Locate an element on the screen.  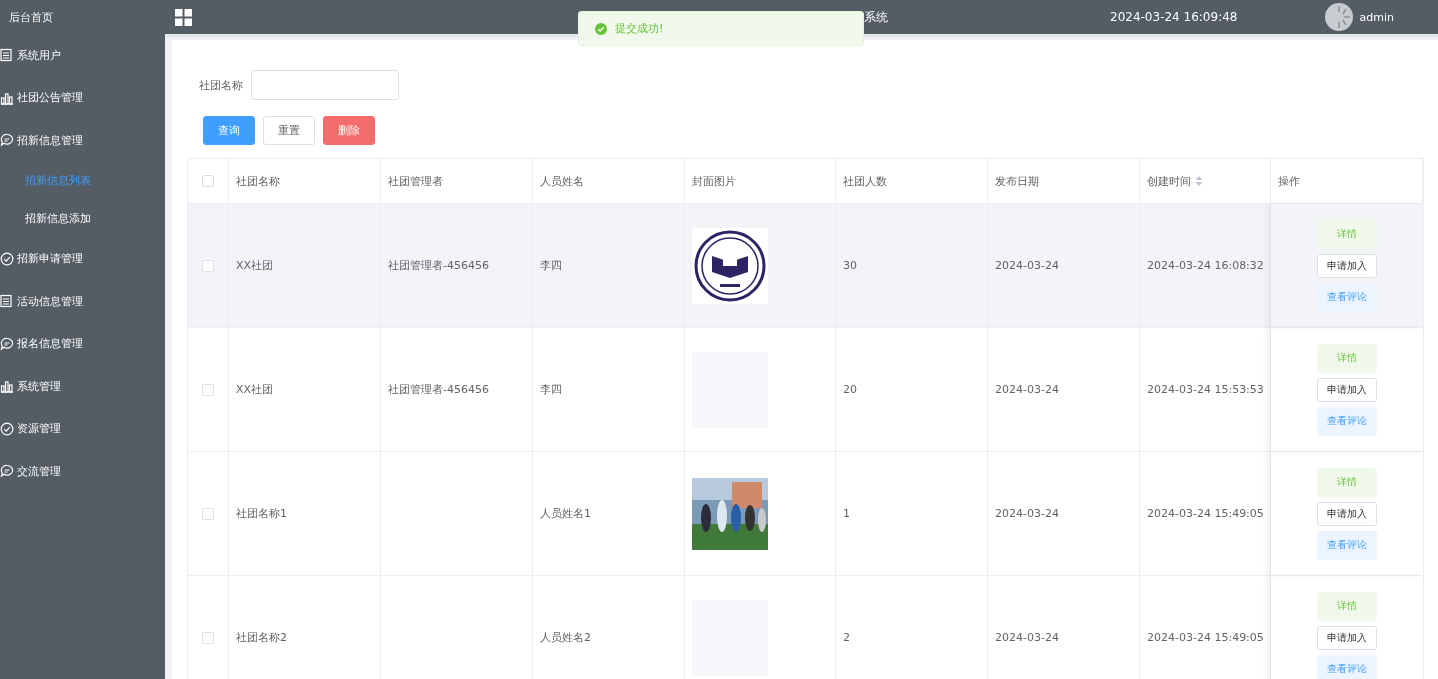
sidebar-item: 后台首页 is located at coordinates (26, 17).